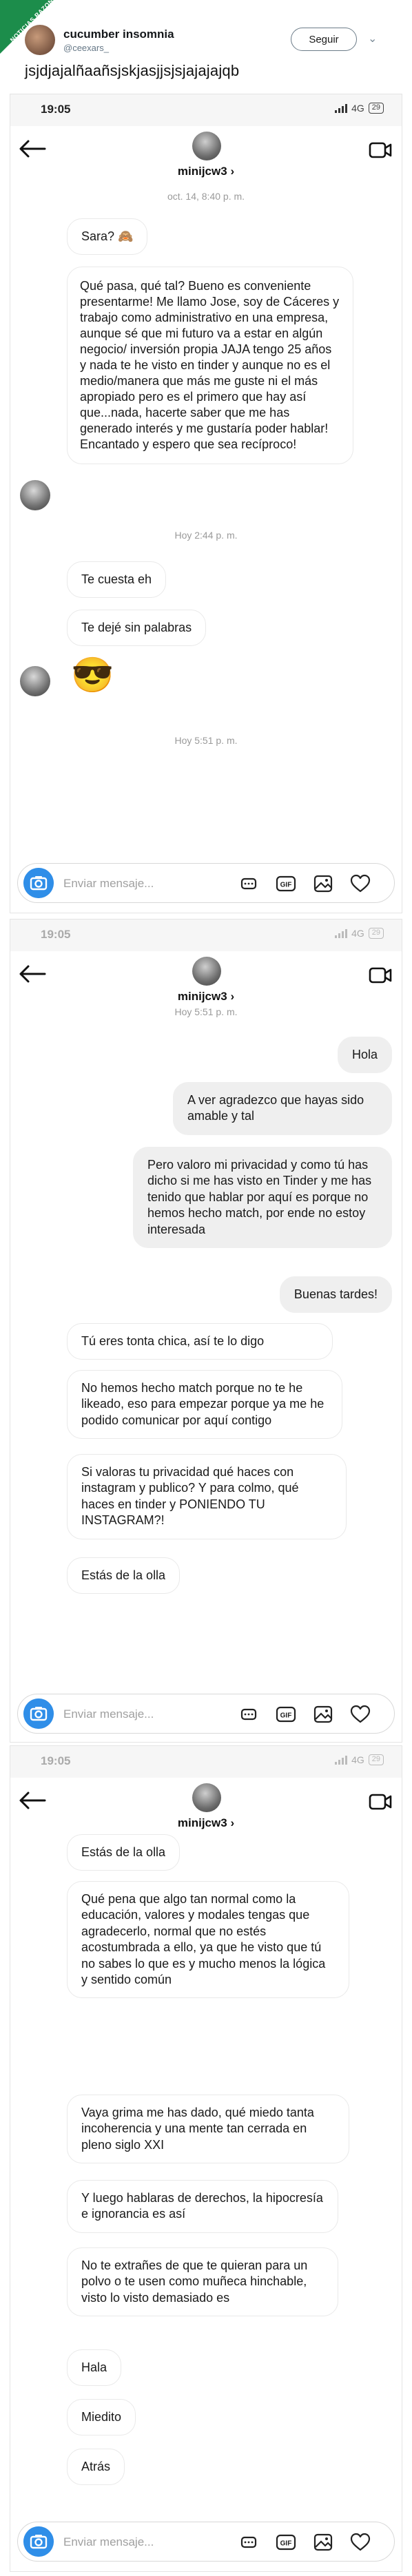 The width and height of the screenshot is (412, 2576). I want to click on follow-button: Seguir, so click(324, 39).